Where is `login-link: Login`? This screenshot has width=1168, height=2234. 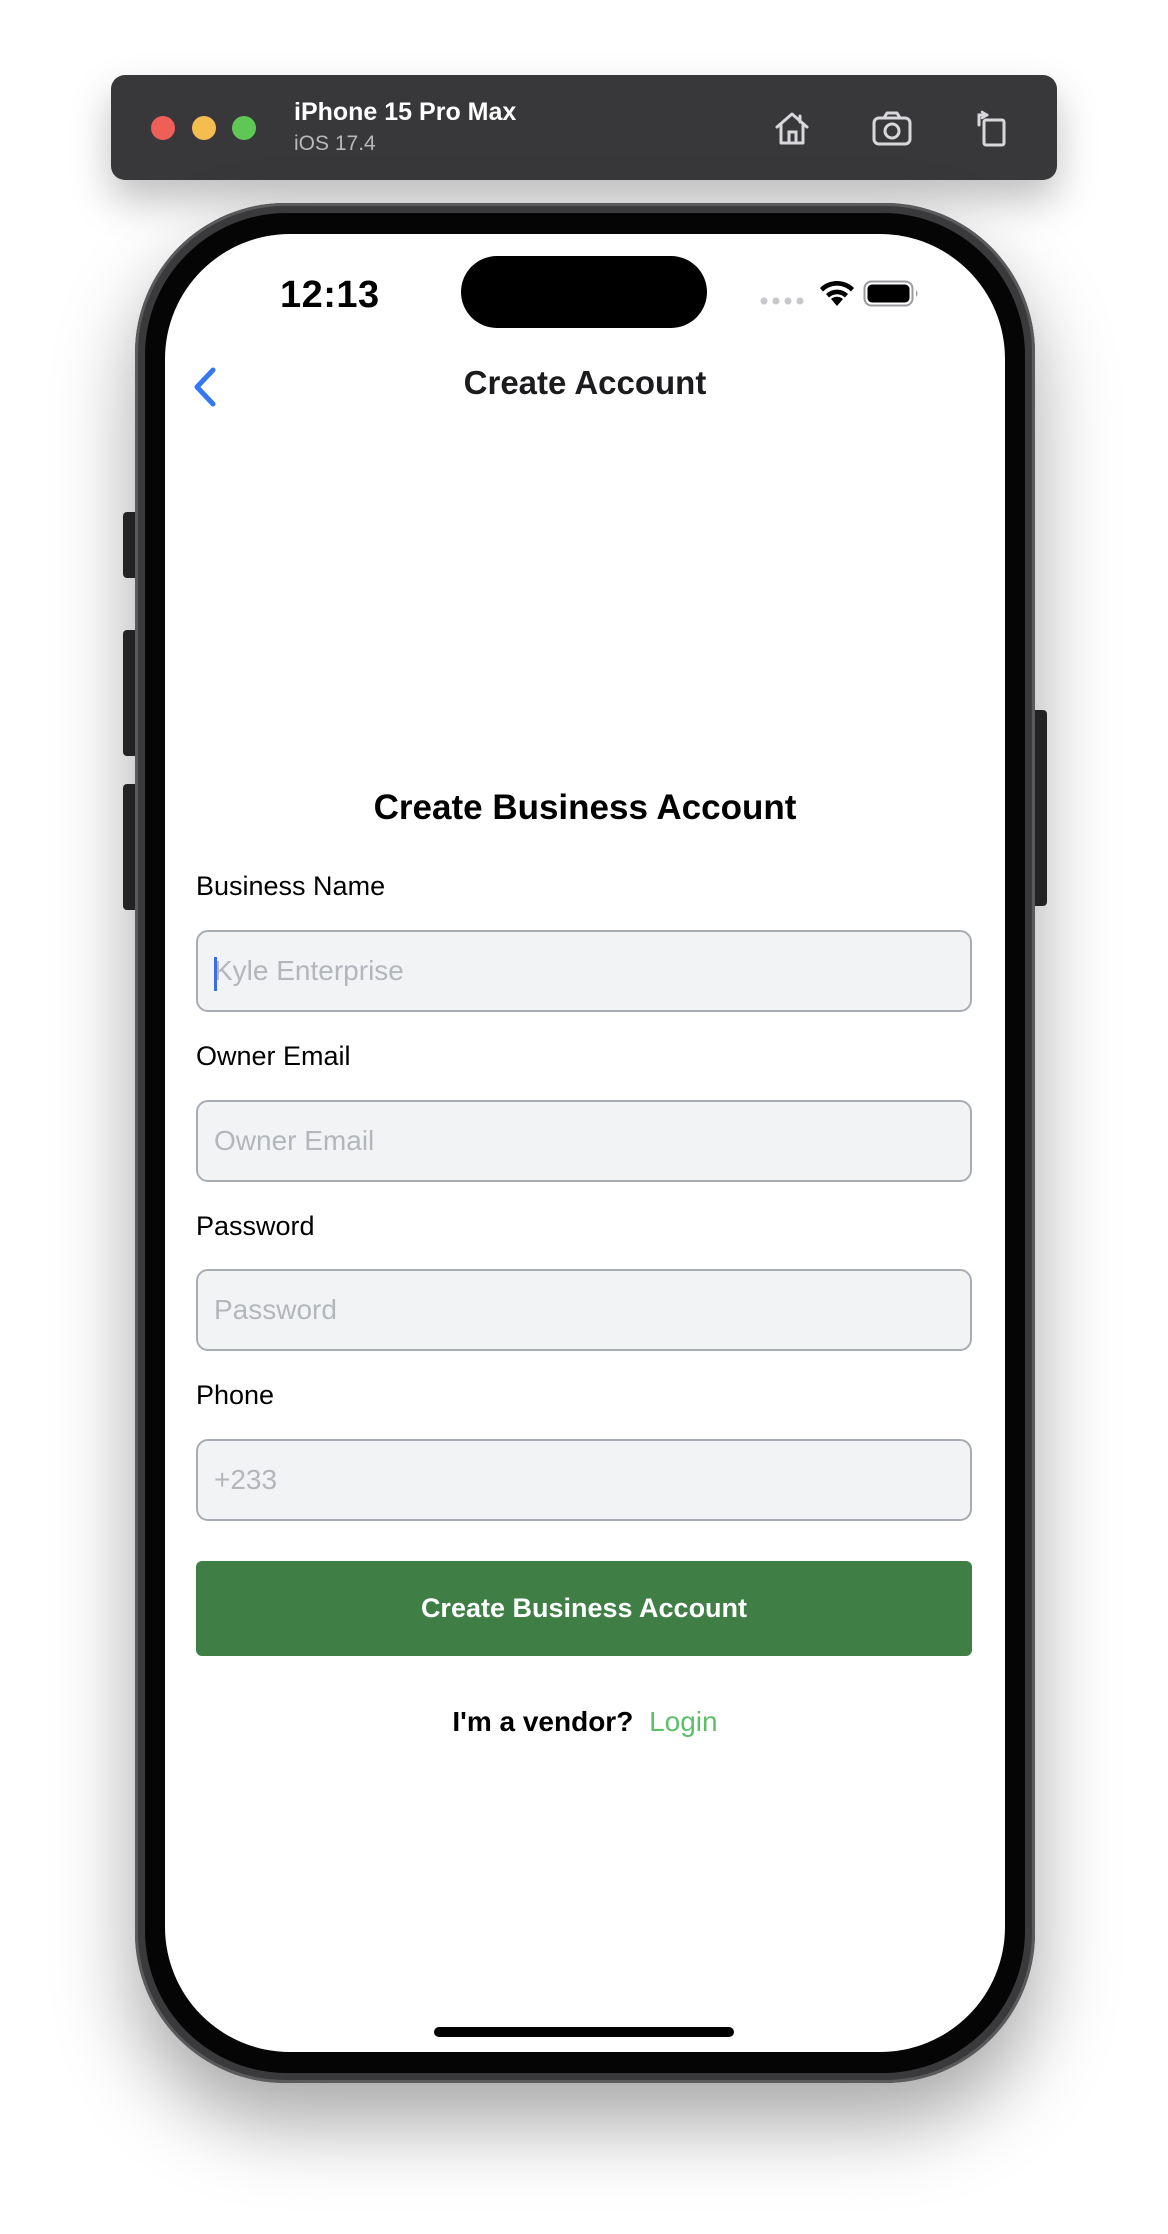 login-link: Login is located at coordinates (683, 1721).